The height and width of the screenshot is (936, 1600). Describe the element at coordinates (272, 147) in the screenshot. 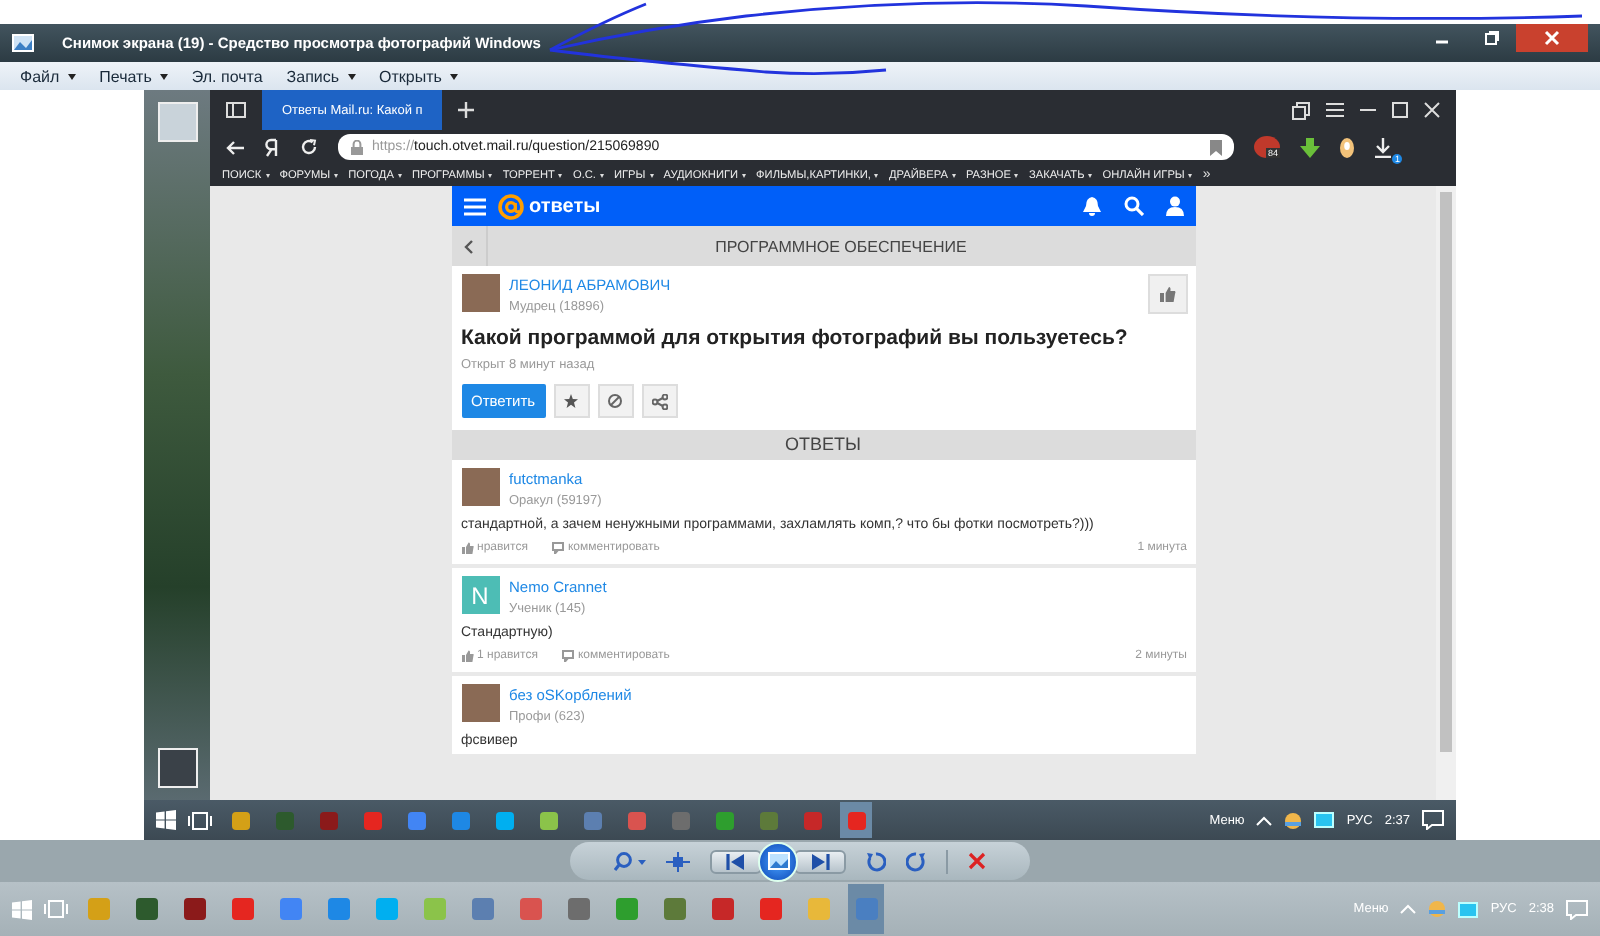

I see `browser-logo-icon` at that location.